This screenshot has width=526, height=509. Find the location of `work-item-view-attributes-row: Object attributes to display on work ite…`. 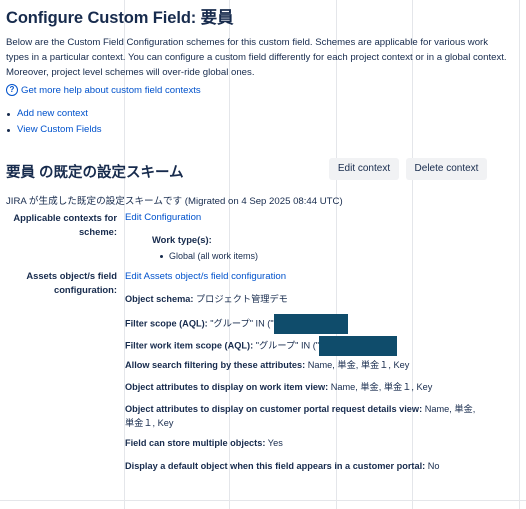

work-item-view-attributes-row: Object attributes to display on work ite… is located at coordinates (279, 387).